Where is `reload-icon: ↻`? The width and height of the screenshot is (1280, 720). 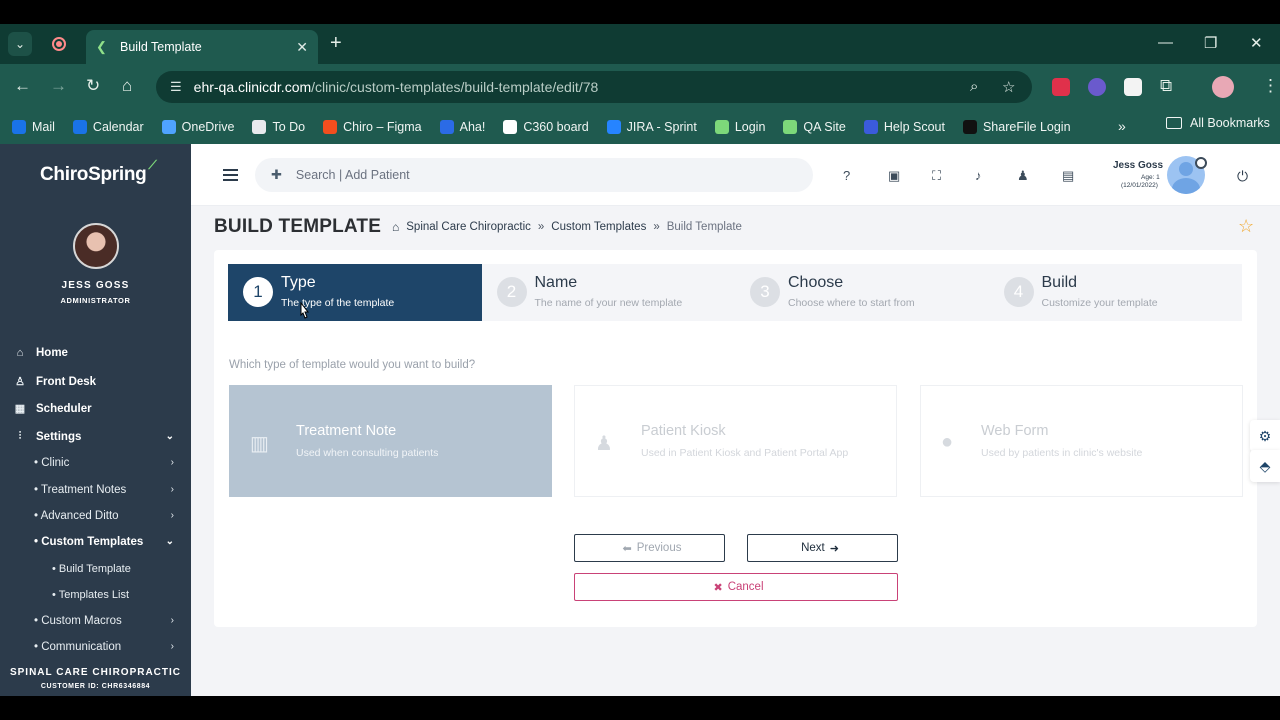 reload-icon: ↻ is located at coordinates (93, 86).